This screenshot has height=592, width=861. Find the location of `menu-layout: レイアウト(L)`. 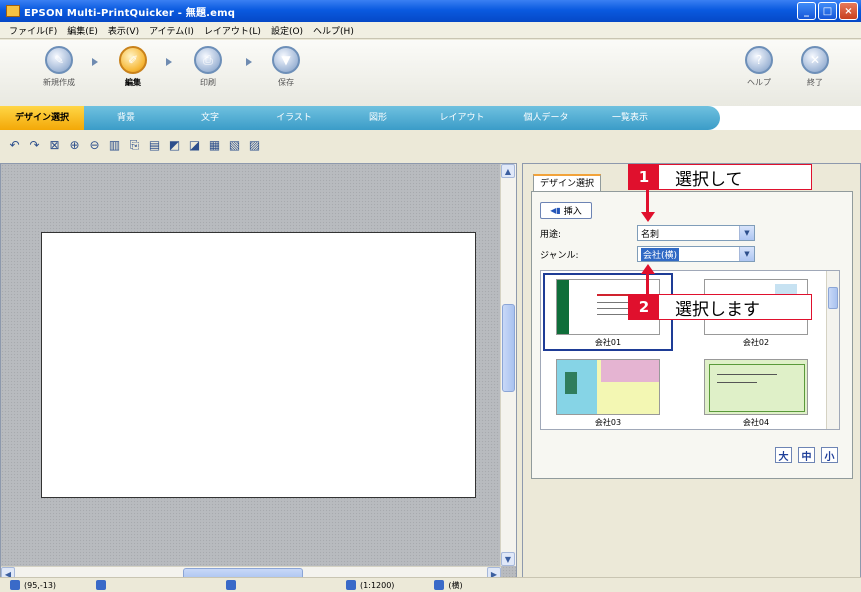

menu-layout: レイアウト(L) is located at coordinates (232, 30).